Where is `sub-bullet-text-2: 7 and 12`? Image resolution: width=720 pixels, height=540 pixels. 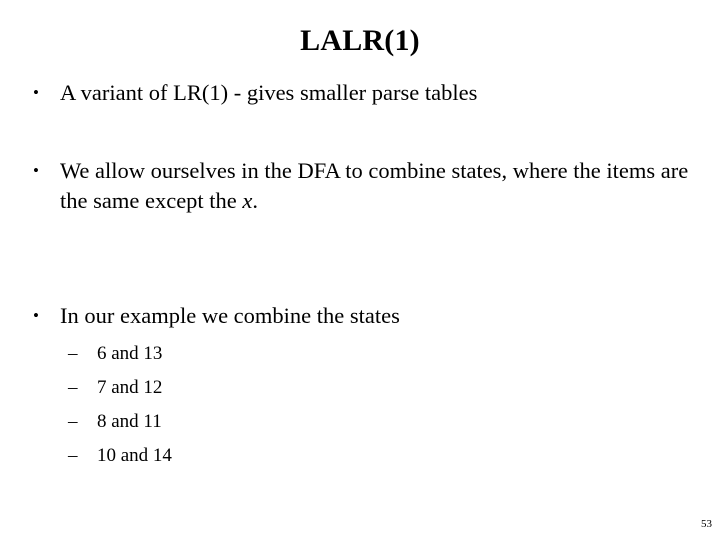 sub-bullet-text-2: 7 and 12 is located at coordinates (130, 387).